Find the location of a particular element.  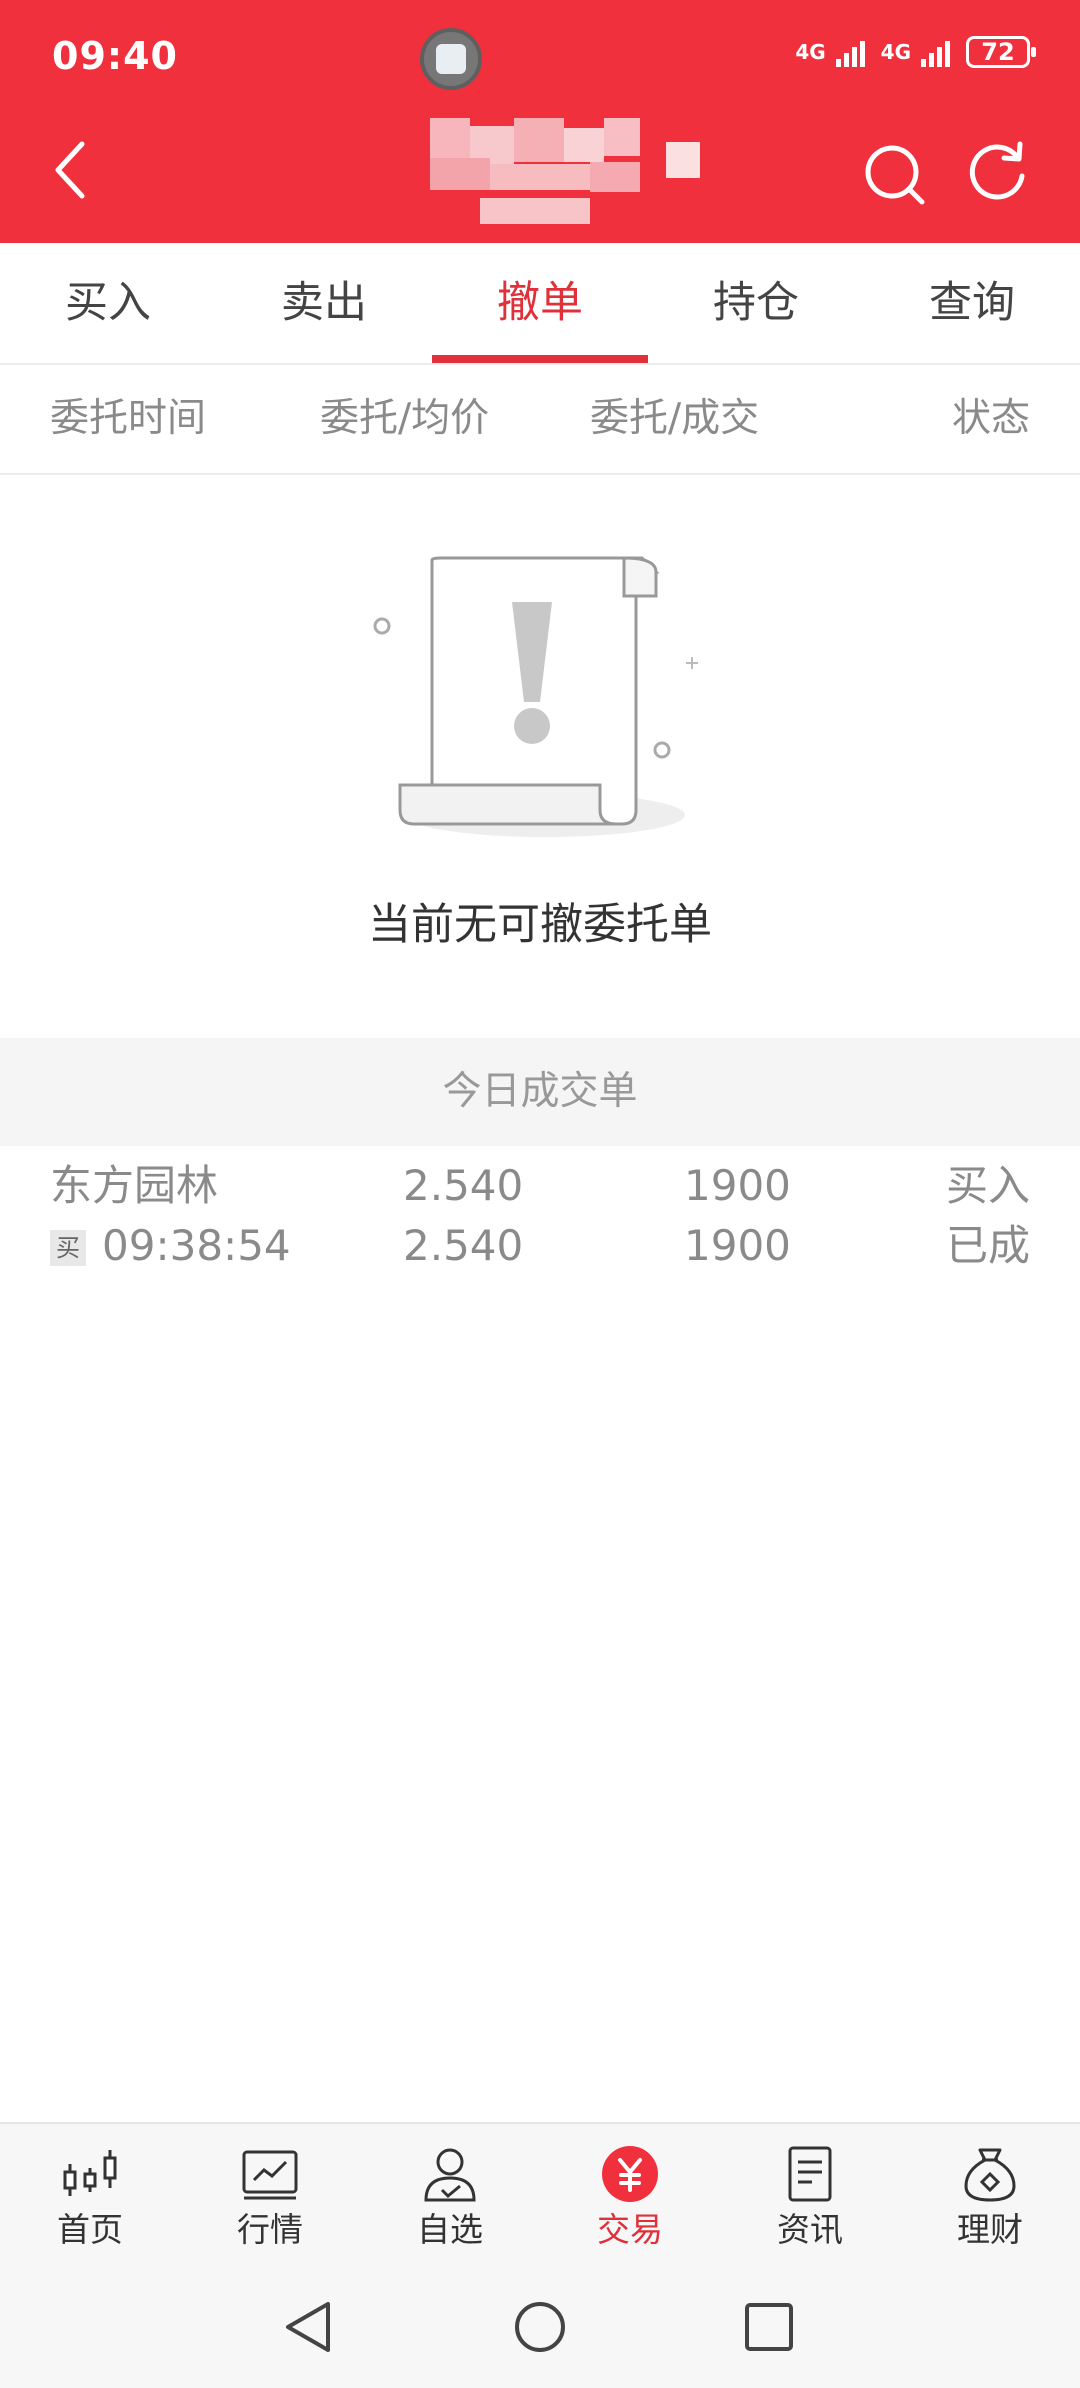

tab-positions: 持仓 is located at coordinates (756, 303).